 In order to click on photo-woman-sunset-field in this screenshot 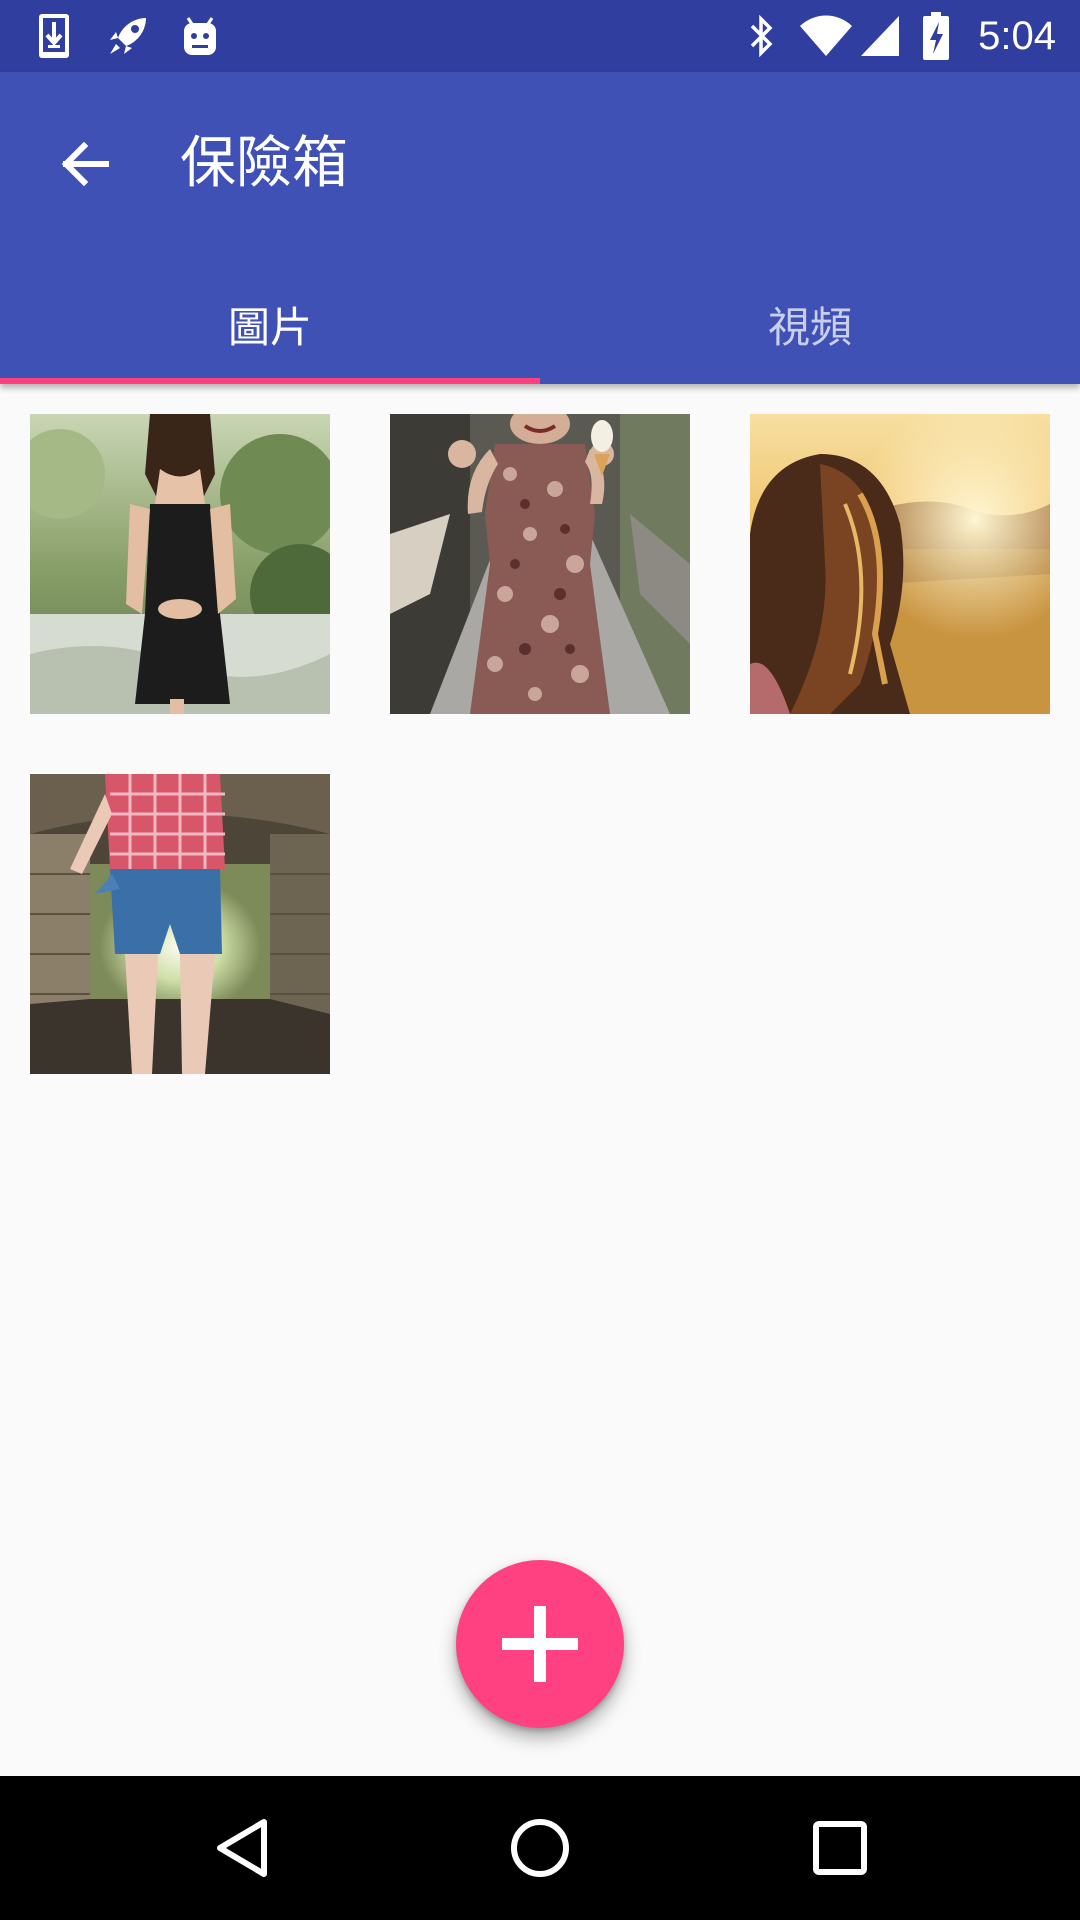, I will do `click(900, 564)`.